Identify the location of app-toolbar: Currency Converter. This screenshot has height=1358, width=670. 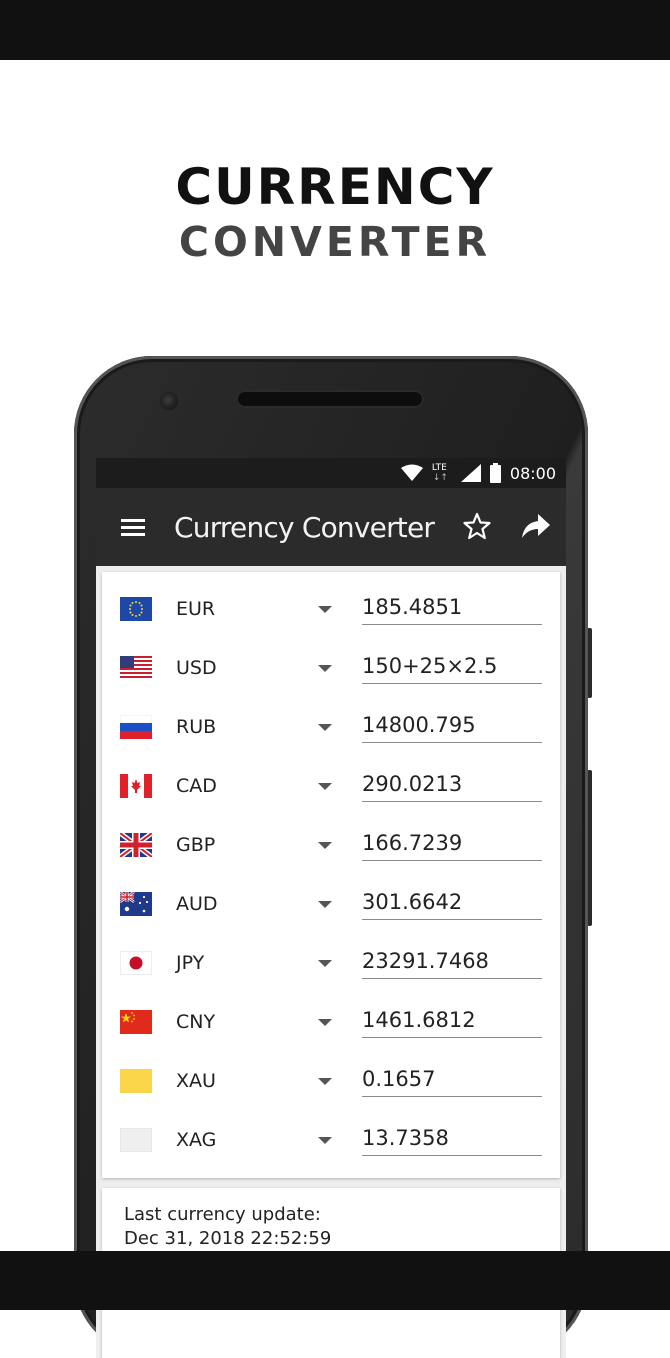
(331, 527).